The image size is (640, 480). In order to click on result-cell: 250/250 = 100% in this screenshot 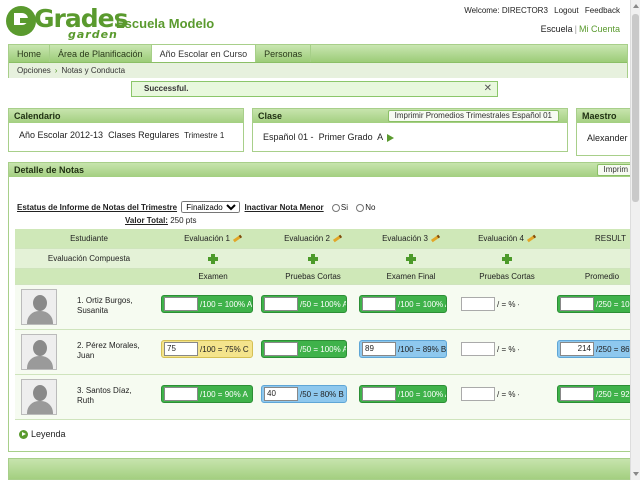, I will do `click(598, 304)`.